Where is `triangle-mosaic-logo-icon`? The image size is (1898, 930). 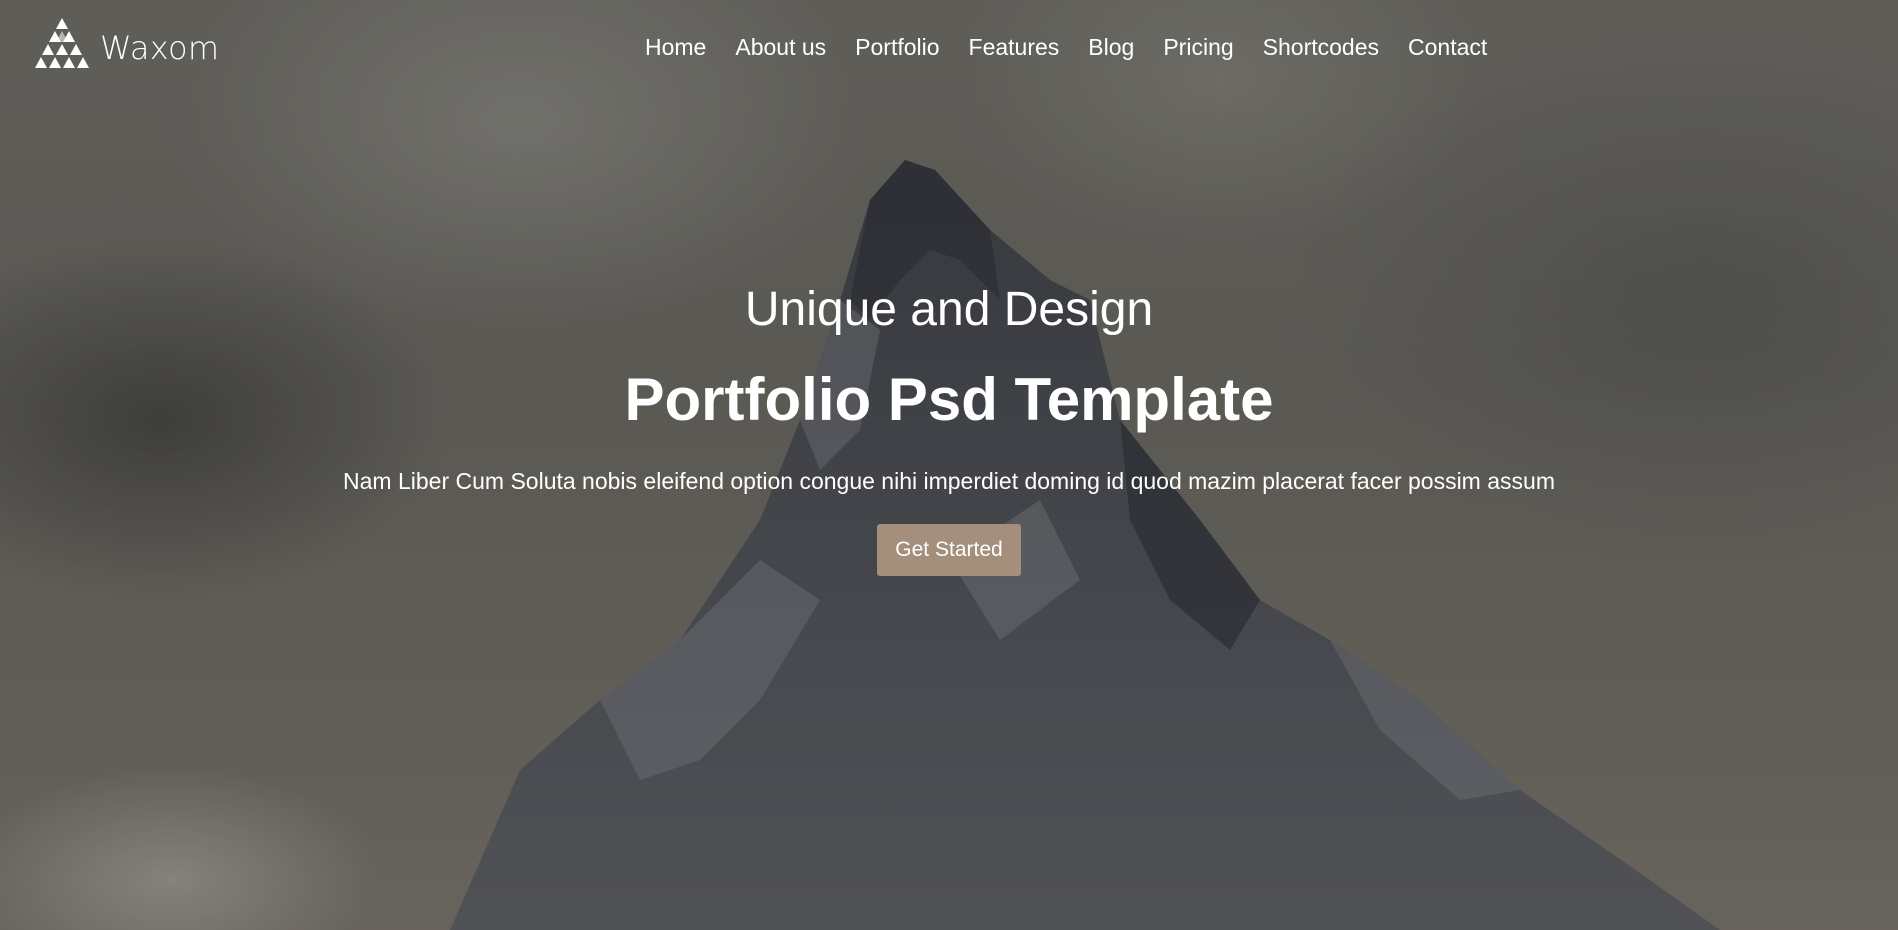 triangle-mosaic-logo-icon is located at coordinates (62, 43).